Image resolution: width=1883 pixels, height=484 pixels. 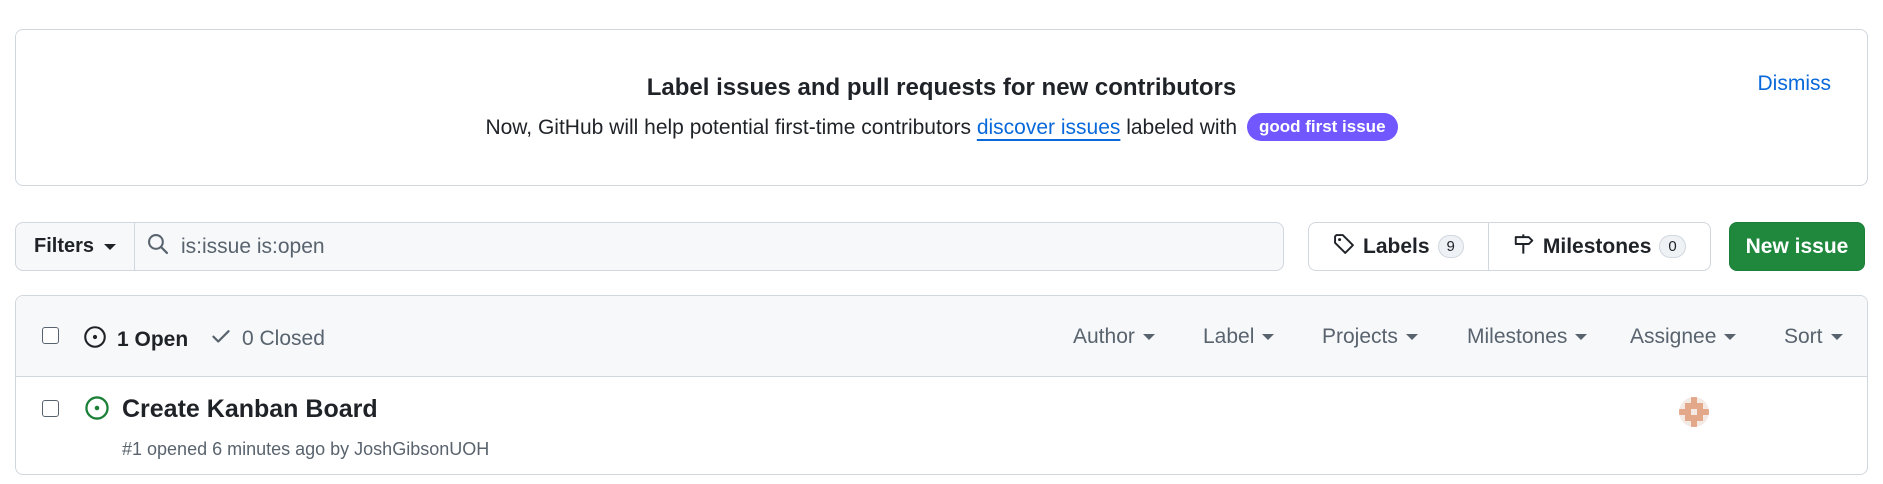 I want to click on labels-counter: 9, so click(x=1450, y=246).